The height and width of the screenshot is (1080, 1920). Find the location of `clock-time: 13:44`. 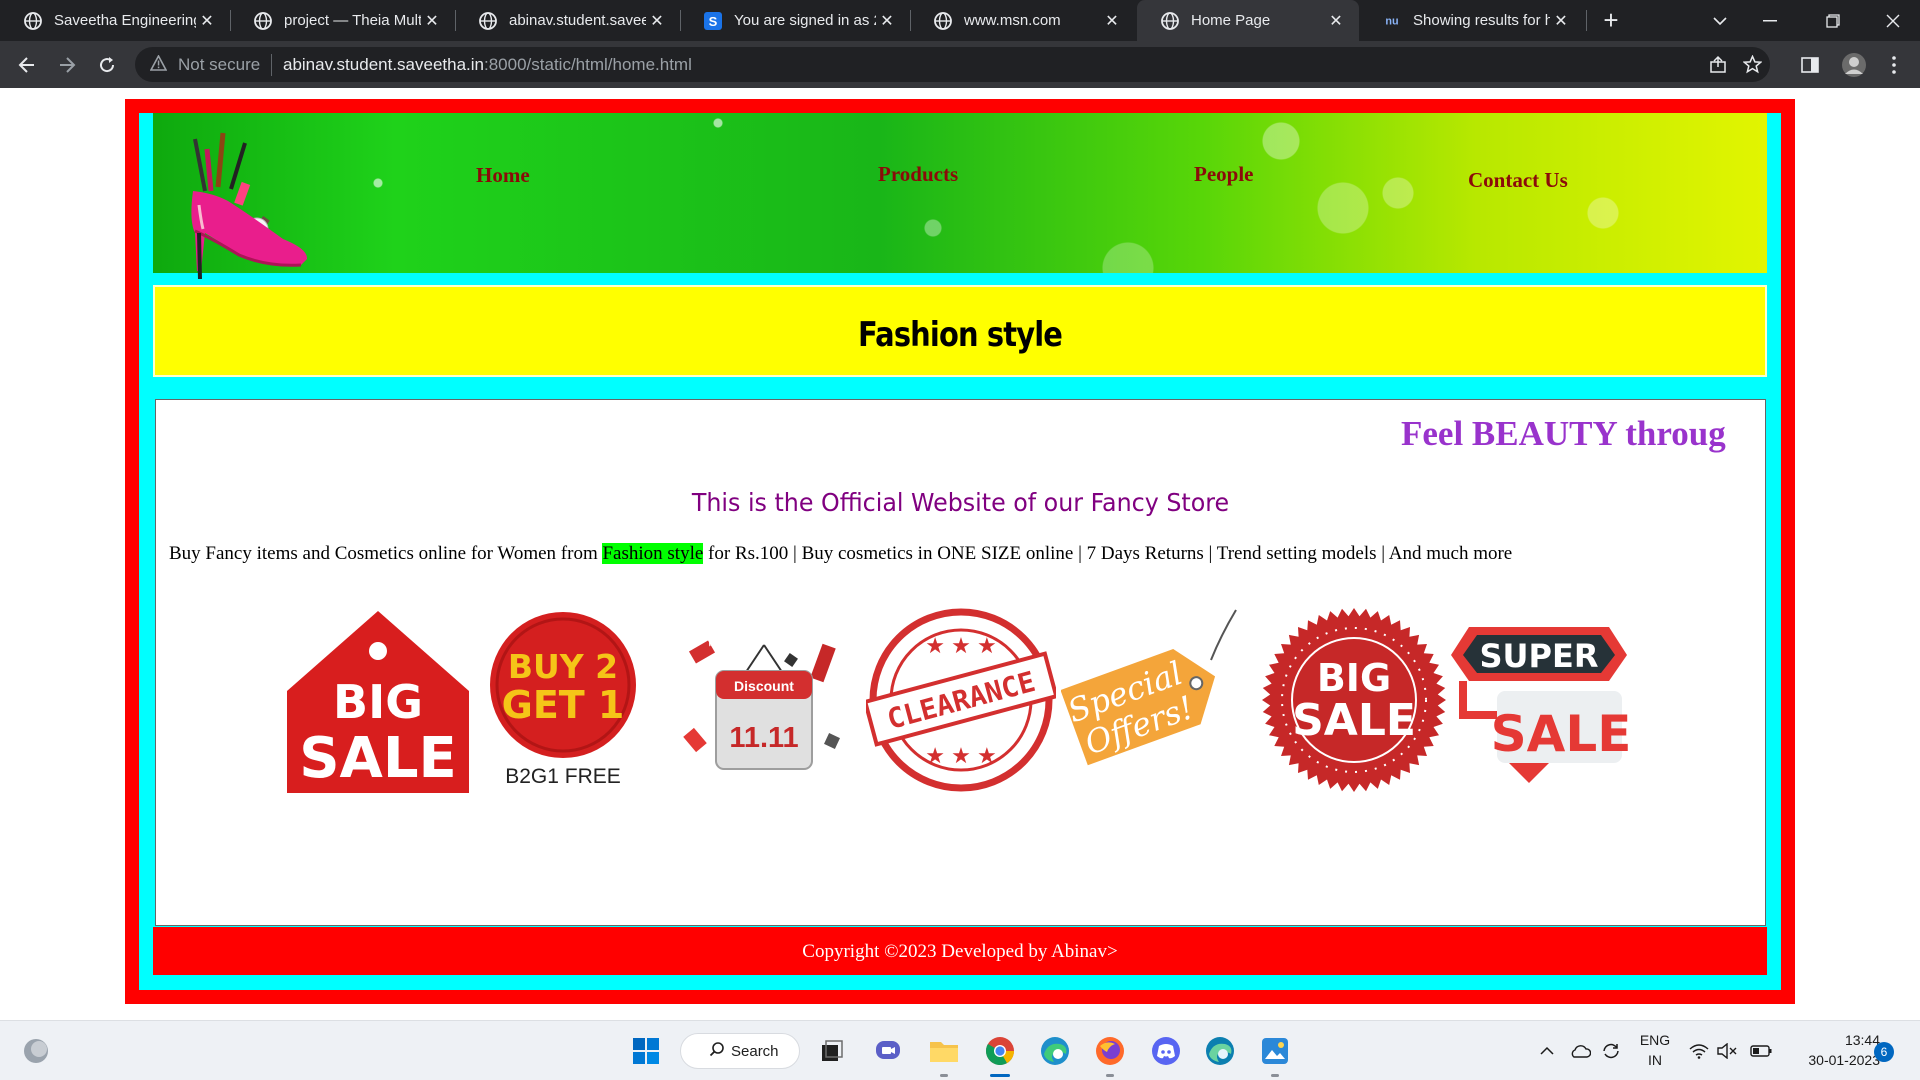

clock-time: 13:44 is located at coordinates (1830, 1040).